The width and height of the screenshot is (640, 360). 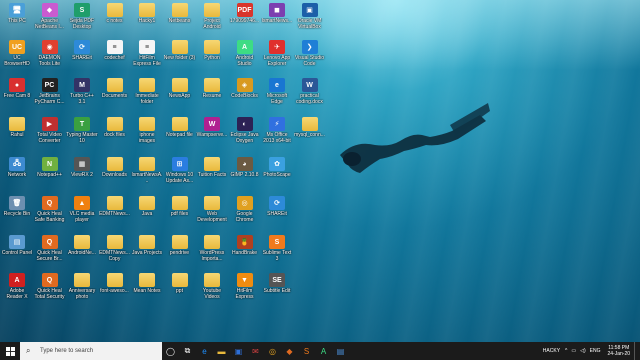 I want to click on taskbar-app-sublime-button: S, so click(x=306, y=351).